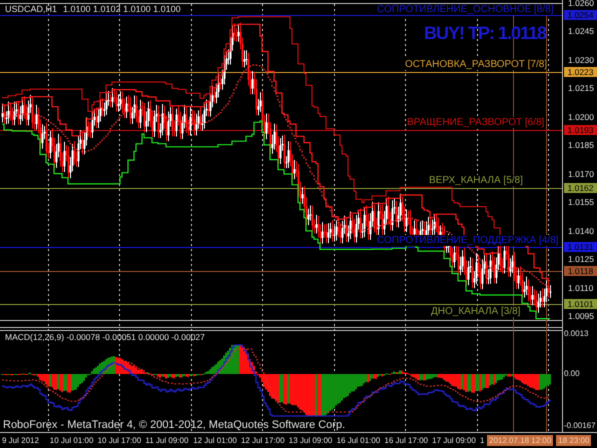 The image size is (597, 448). Describe the element at coordinates (581, 231) in the screenshot. I see `price-axis-label: 1.0140` at that location.